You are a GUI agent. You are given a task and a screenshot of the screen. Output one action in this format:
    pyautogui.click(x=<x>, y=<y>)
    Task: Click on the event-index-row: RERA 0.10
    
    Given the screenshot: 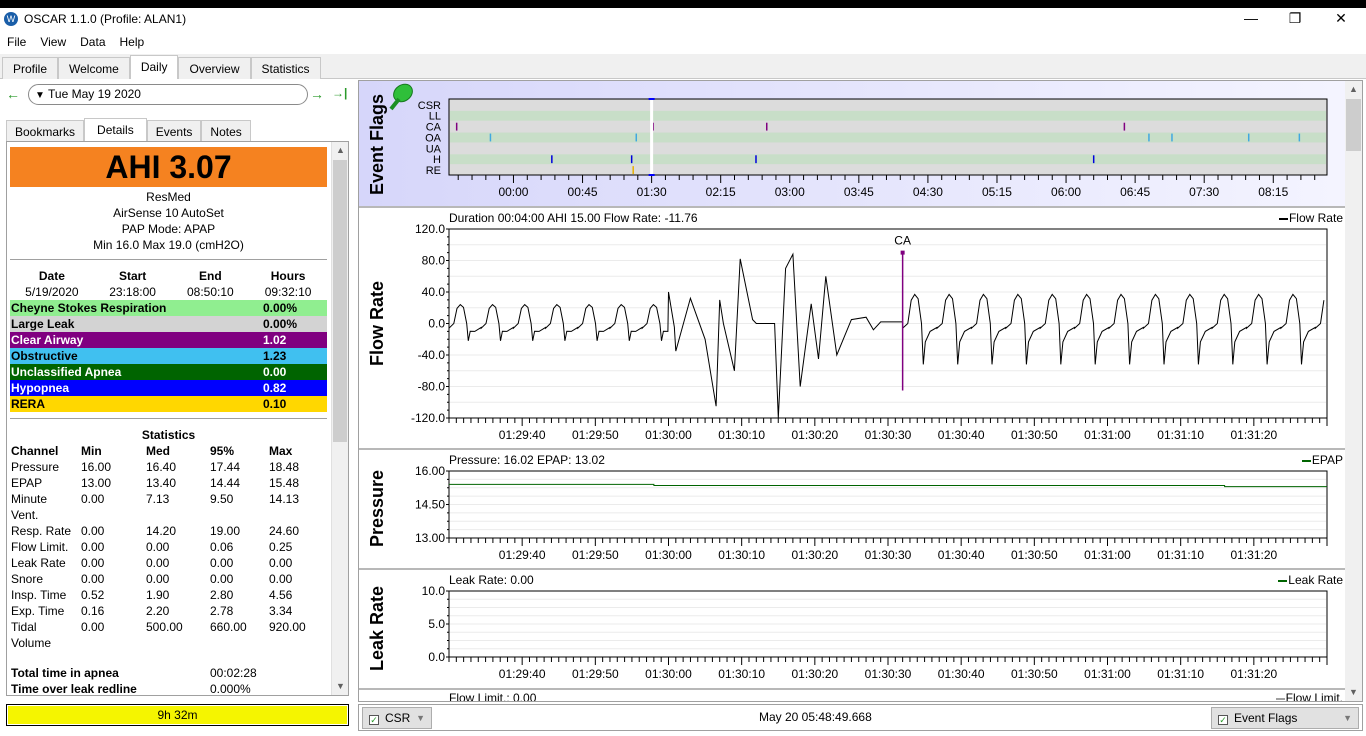 What is the action you would take?
    pyautogui.click(x=168, y=404)
    